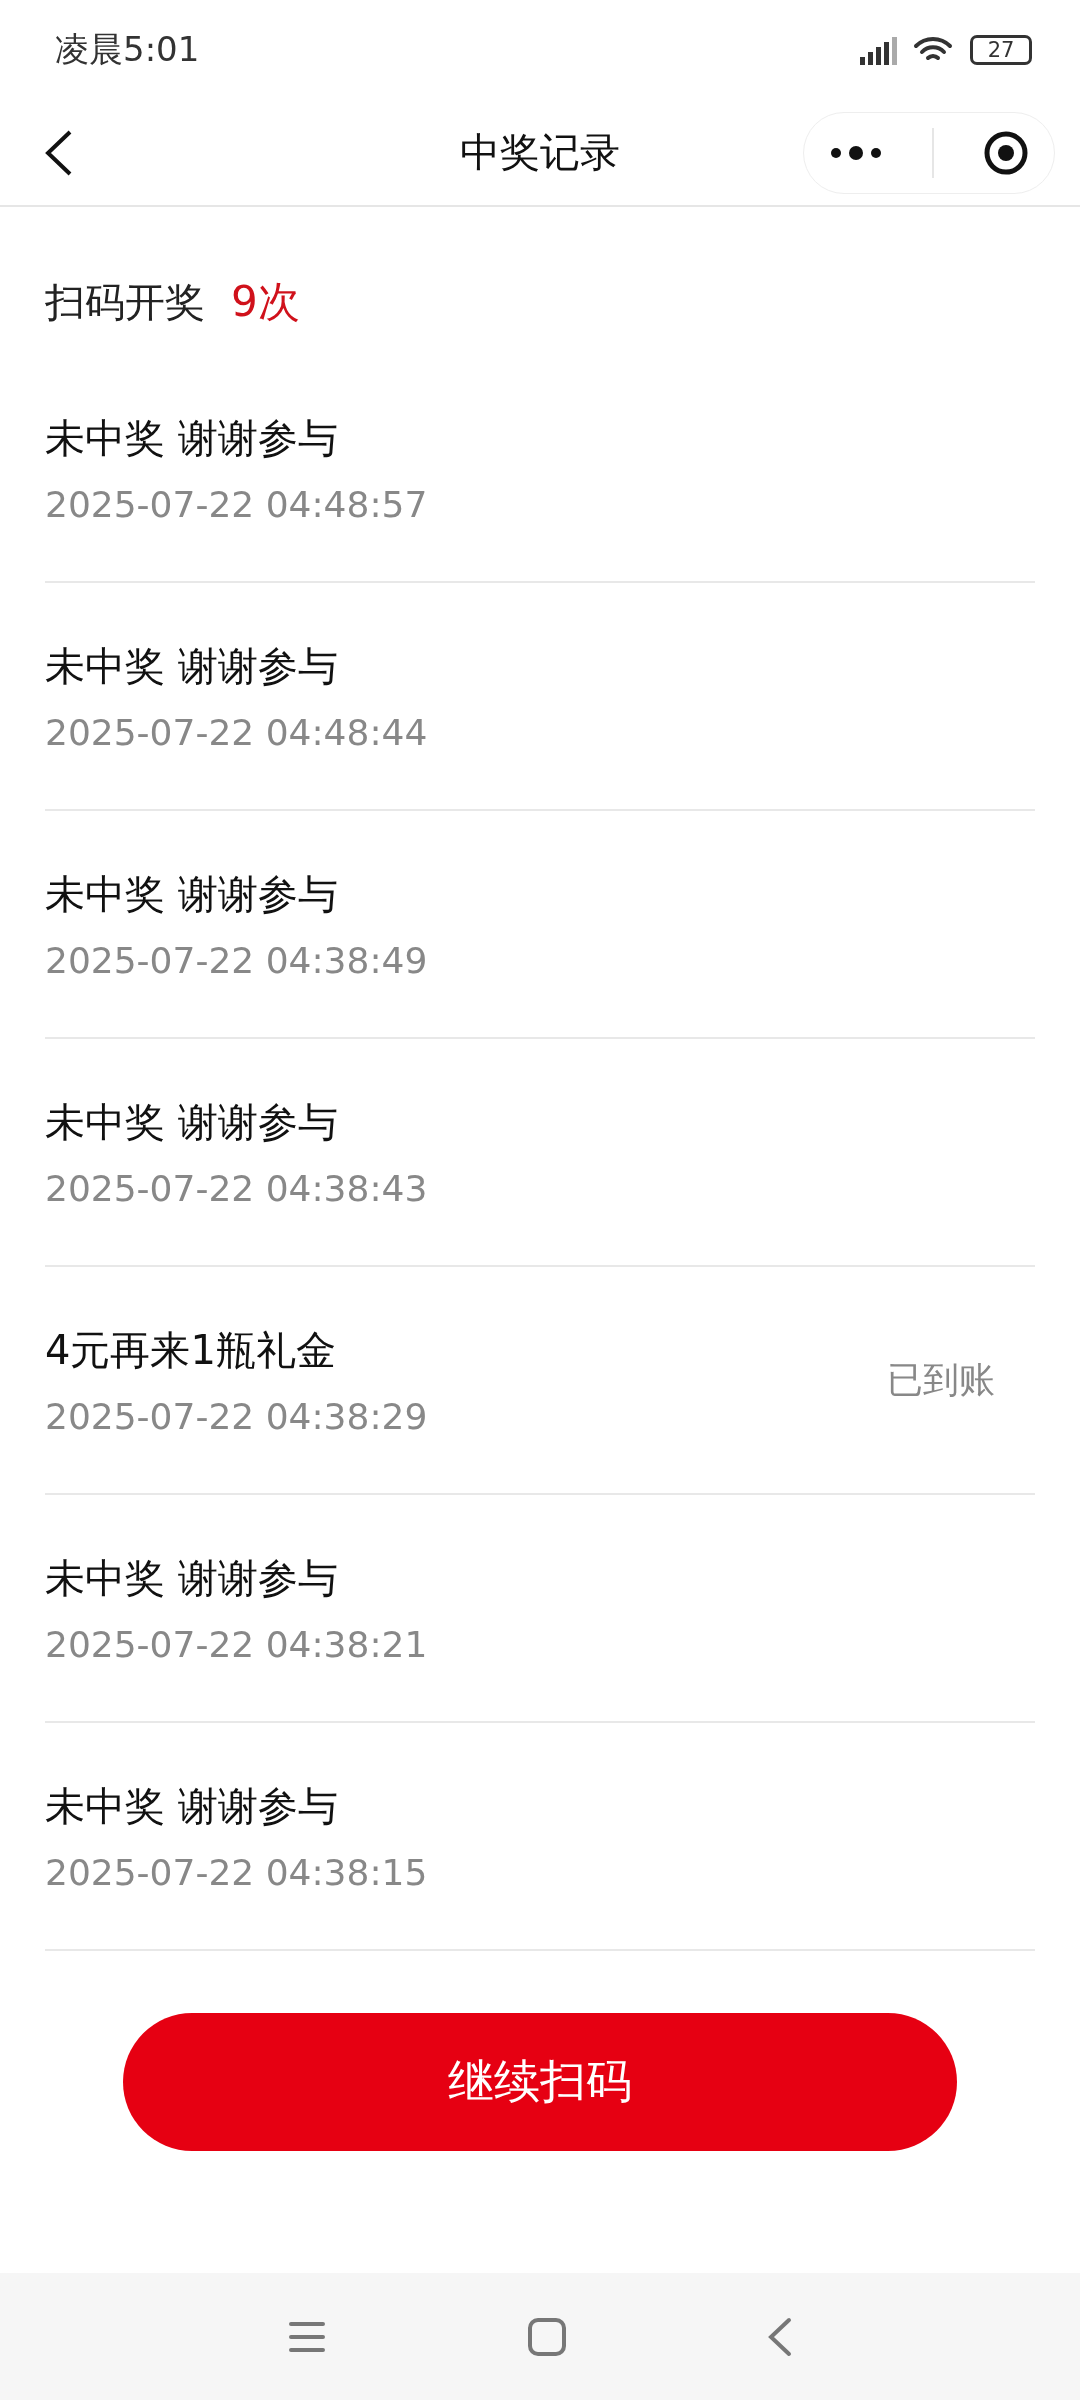 This screenshot has width=1080, height=2400. What do you see at coordinates (540, 2082) in the screenshot?
I see `continue-scan-button: 继续扫码` at bounding box center [540, 2082].